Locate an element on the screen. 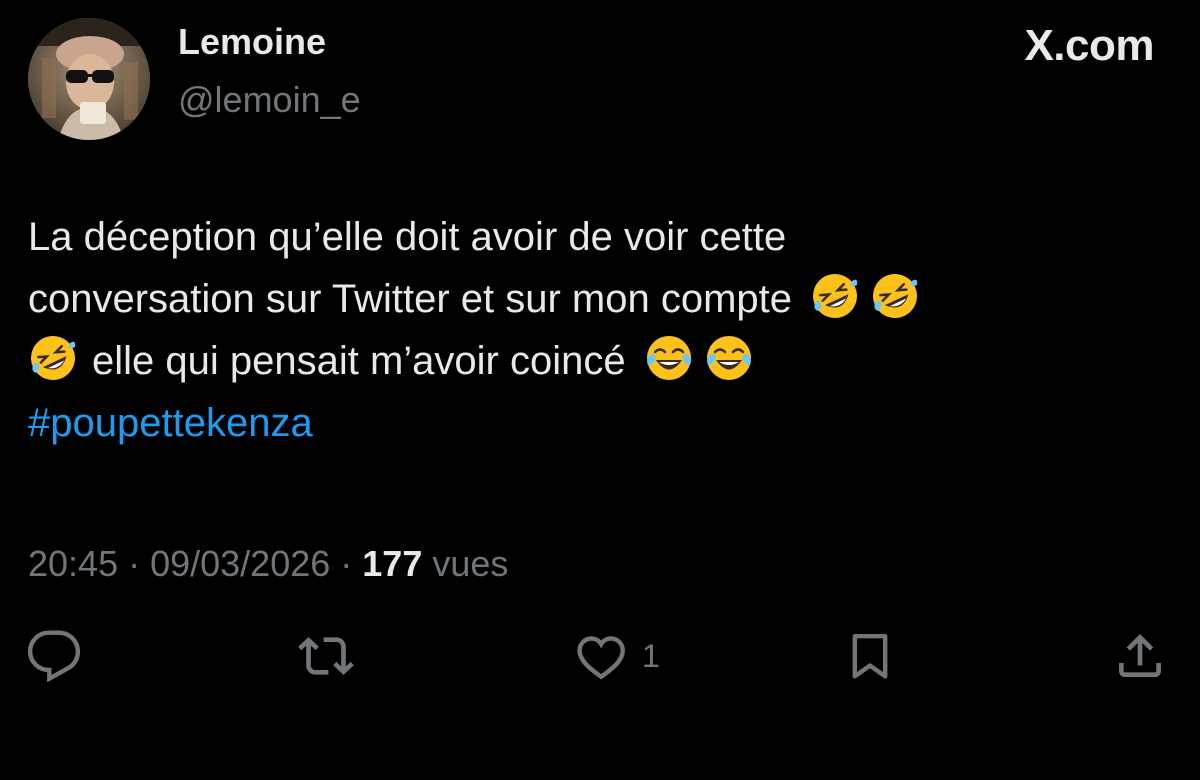 This screenshot has height=780, width=1200. reply-button is located at coordinates (54, 656).